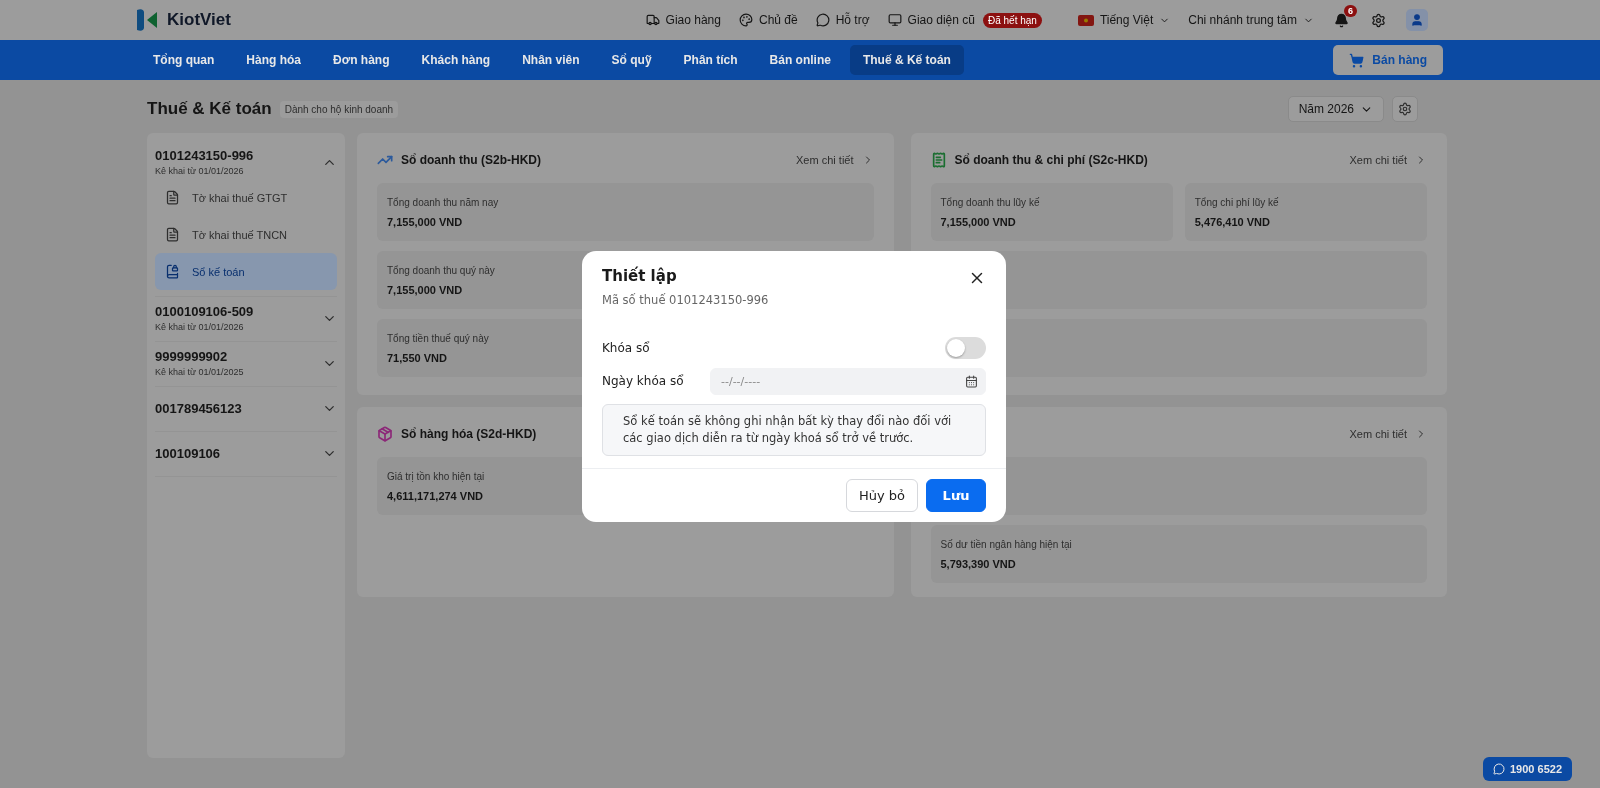 This screenshot has width=1600, height=788. What do you see at coordinates (199, 372) in the screenshot?
I see `declaration-date: Kê khai từ 01/01/2025` at bounding box center [199, 372].